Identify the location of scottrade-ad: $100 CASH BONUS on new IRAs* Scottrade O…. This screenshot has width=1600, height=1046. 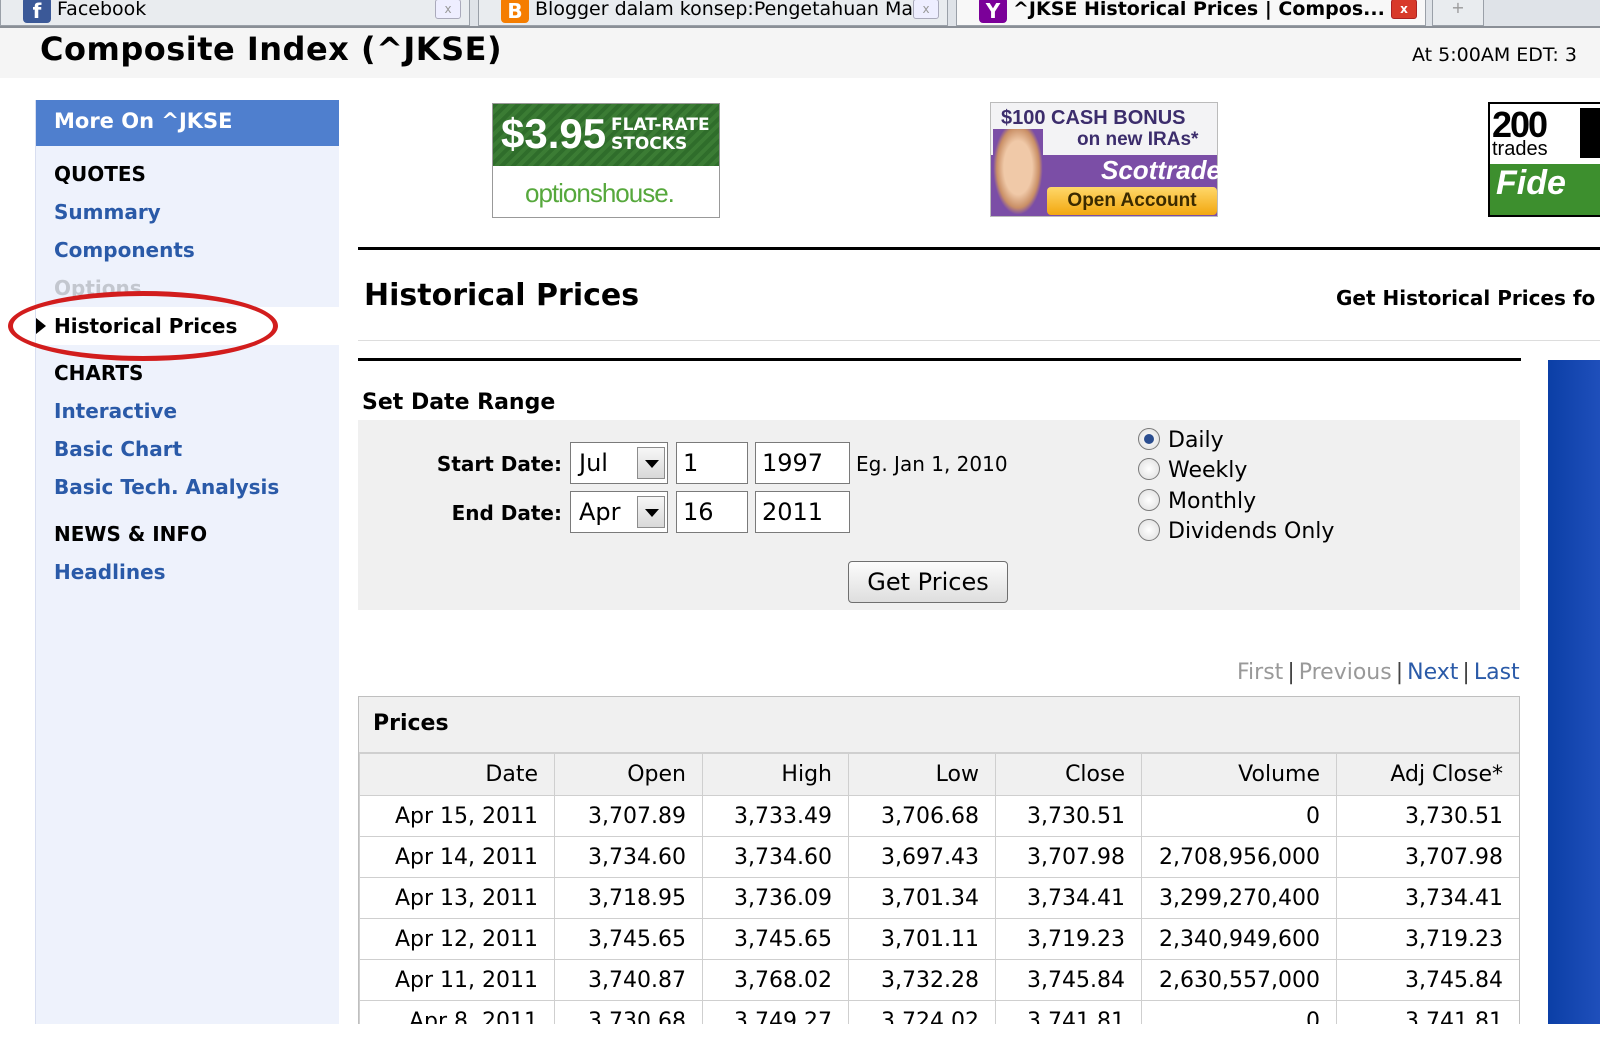
(1105, 159).